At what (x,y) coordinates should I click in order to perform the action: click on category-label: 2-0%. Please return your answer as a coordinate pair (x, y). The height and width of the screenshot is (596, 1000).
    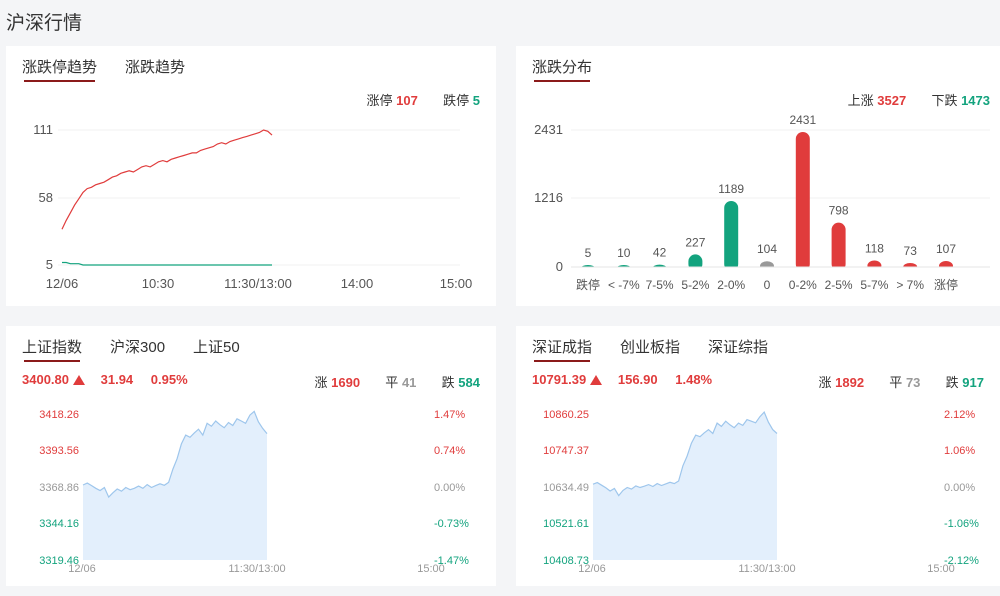
    Looking at the image, I should click on (731, 285).